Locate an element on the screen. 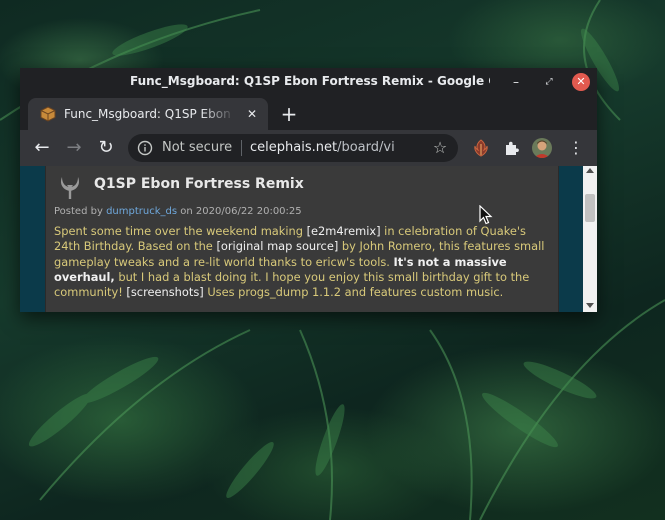  body-text-1: Spent some time over the weekend making is located at coordinates (180, 231).